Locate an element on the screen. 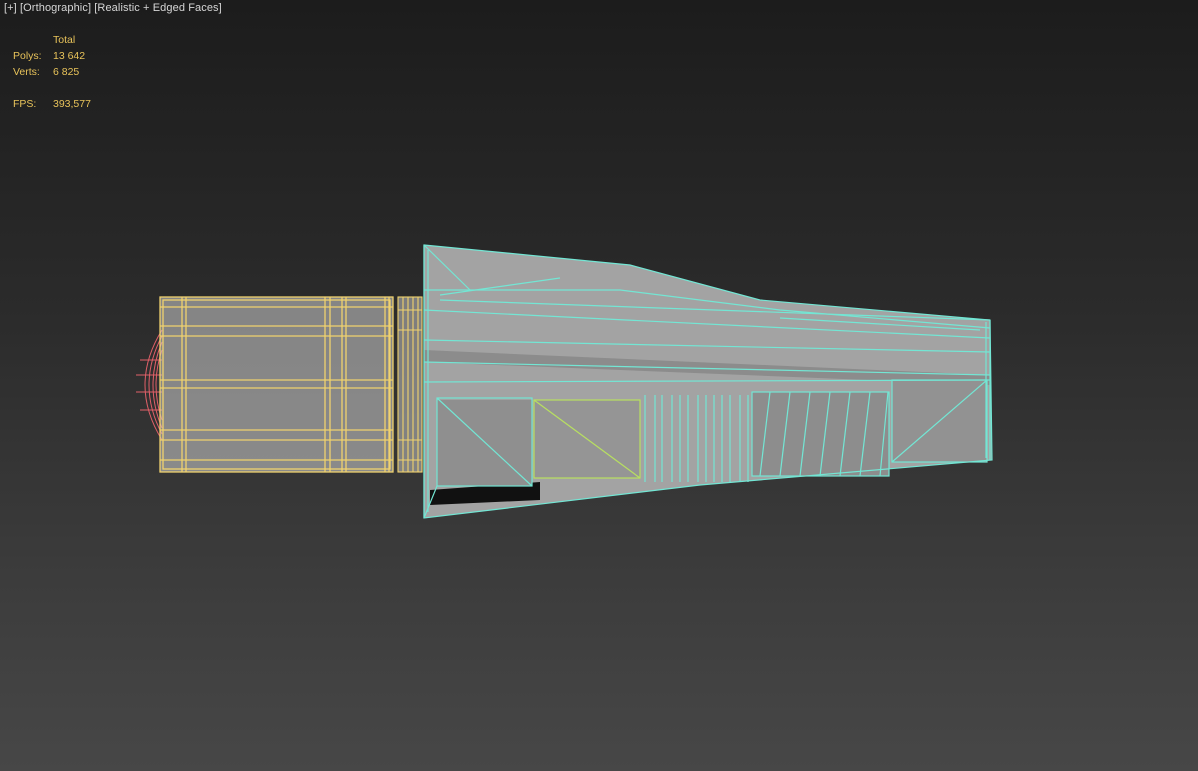 The image size is (1198, 771). sphere-wireframe-object is located at coordinates (149, 385).